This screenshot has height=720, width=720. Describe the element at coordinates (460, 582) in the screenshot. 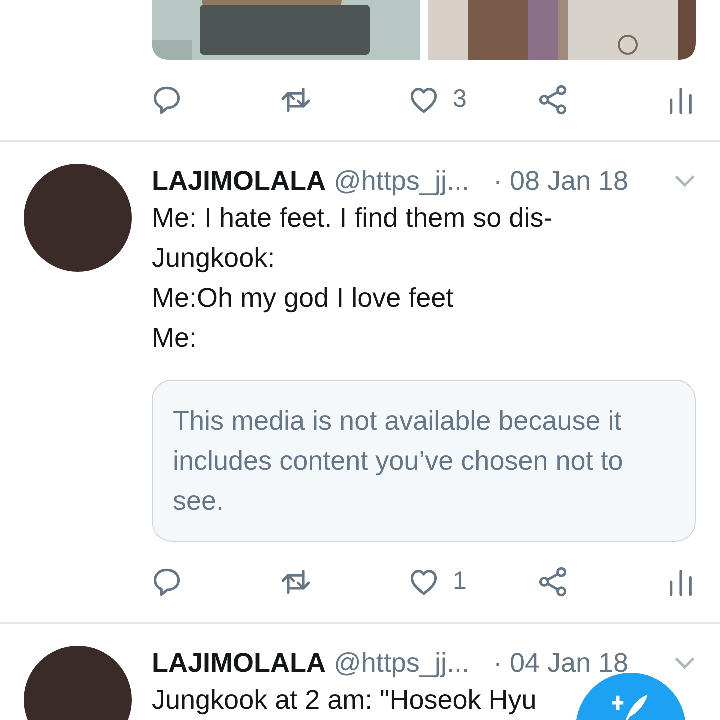

I see `like-count: 1` at that location.